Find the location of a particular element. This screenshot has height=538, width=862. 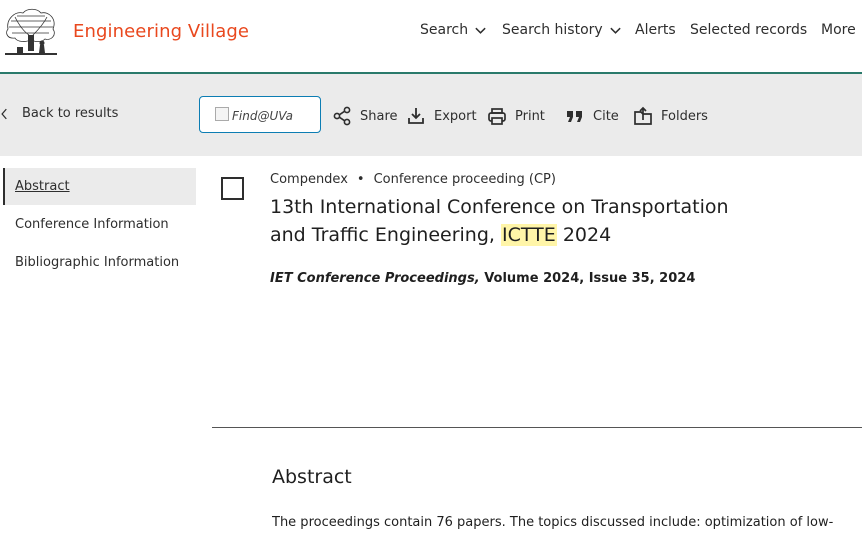

nav-more-label: More is located at coordinates (838, 30).